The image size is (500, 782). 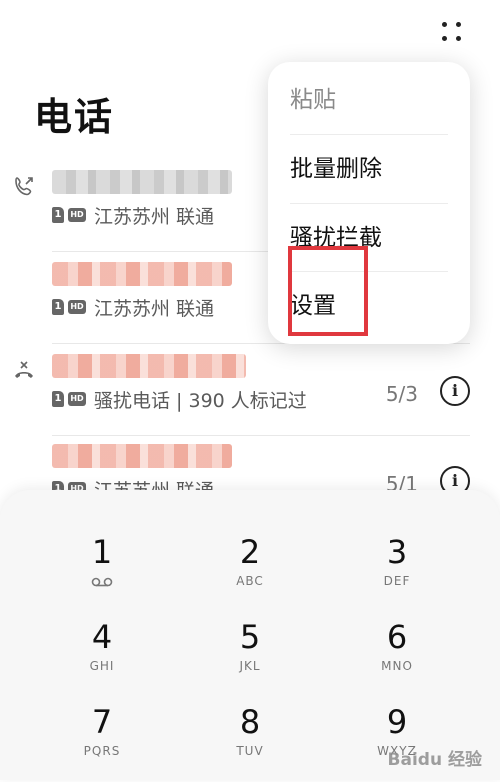 What do you see at coordinates (74, 117) in the screenshot?
I see `page-title: 电话` at bounding box center [74, 117].